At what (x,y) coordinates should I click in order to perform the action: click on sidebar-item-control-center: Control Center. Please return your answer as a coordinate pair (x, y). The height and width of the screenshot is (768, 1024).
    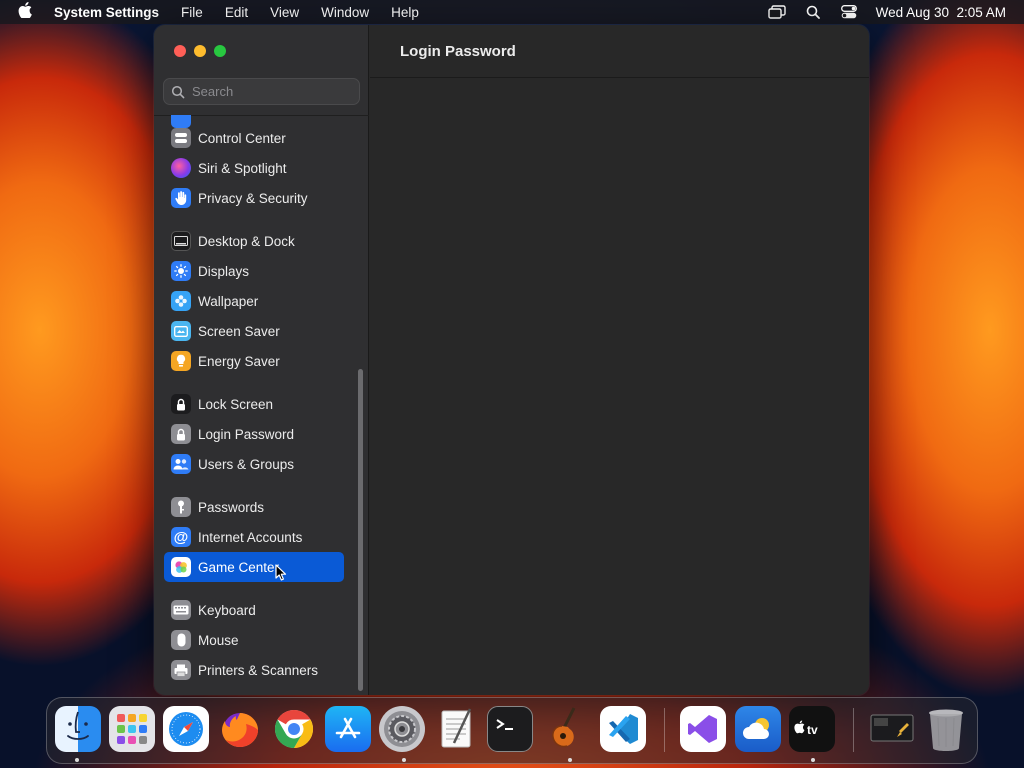
    Looking at the image, I should click on (254, 138).